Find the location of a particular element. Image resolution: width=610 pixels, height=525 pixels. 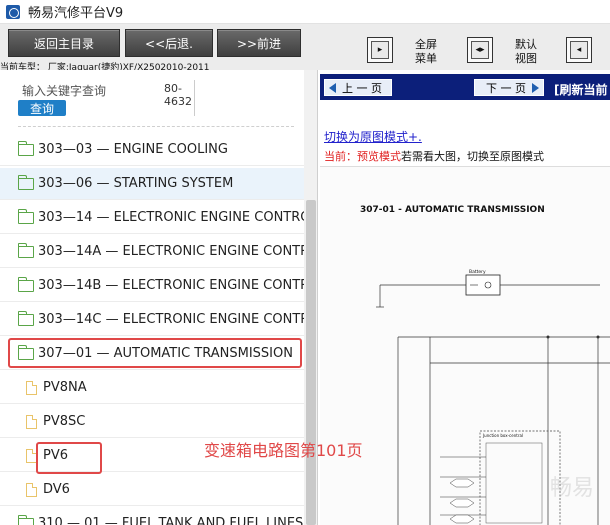

search-code: 80- 4632 is located at coordinates (178, 95).